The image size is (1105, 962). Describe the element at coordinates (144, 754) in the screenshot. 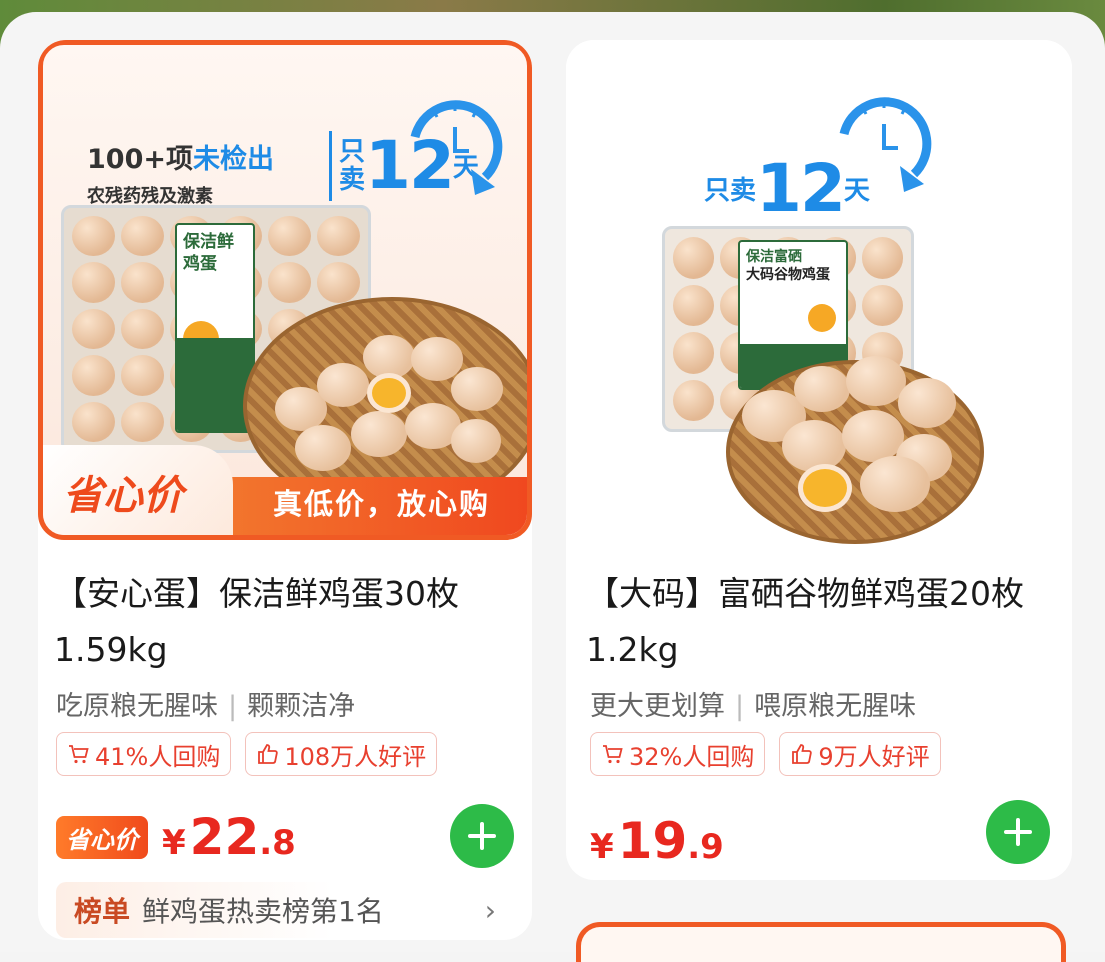

I see `repurchase-badge: 41%人回购` at that location.